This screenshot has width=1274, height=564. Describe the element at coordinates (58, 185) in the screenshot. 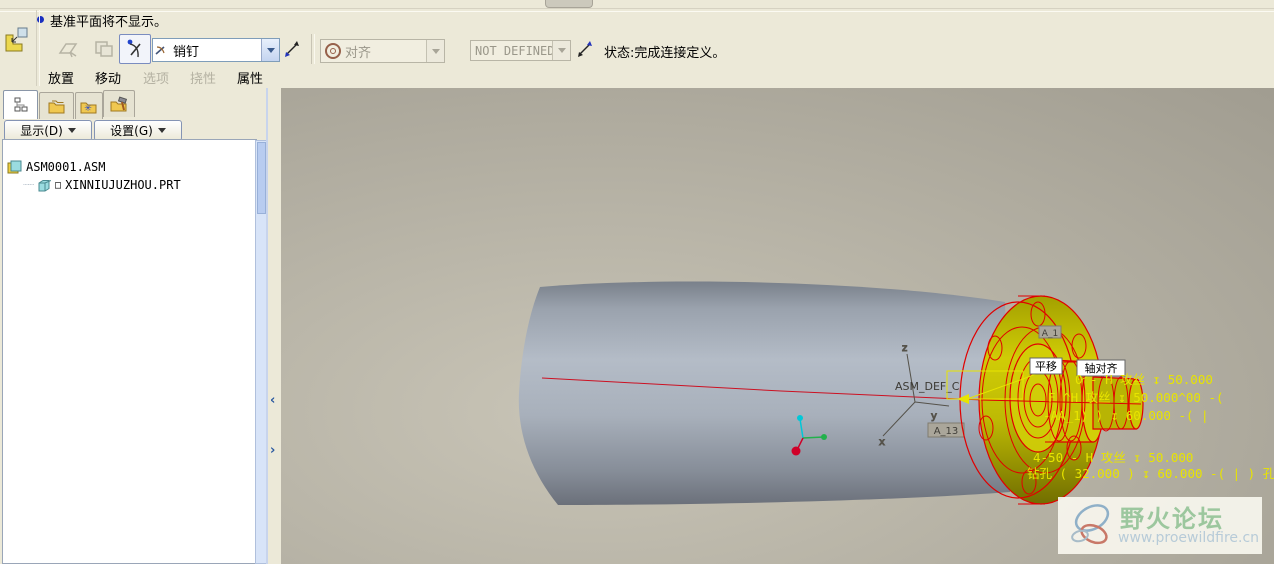

I see `feature-box-glyph: □` at that location.